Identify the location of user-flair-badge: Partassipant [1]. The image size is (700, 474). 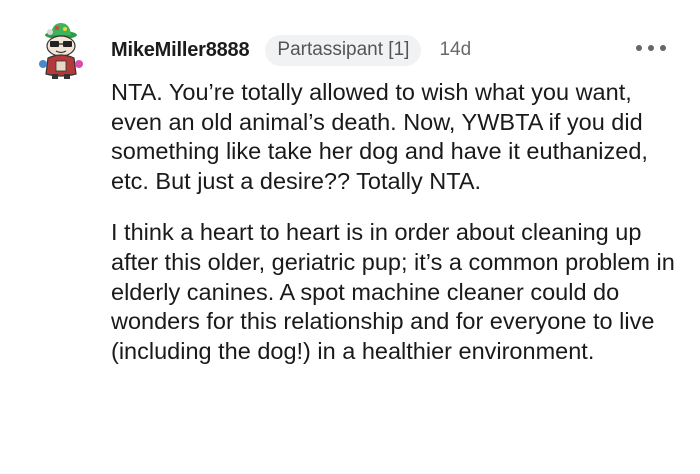
(343, 50).